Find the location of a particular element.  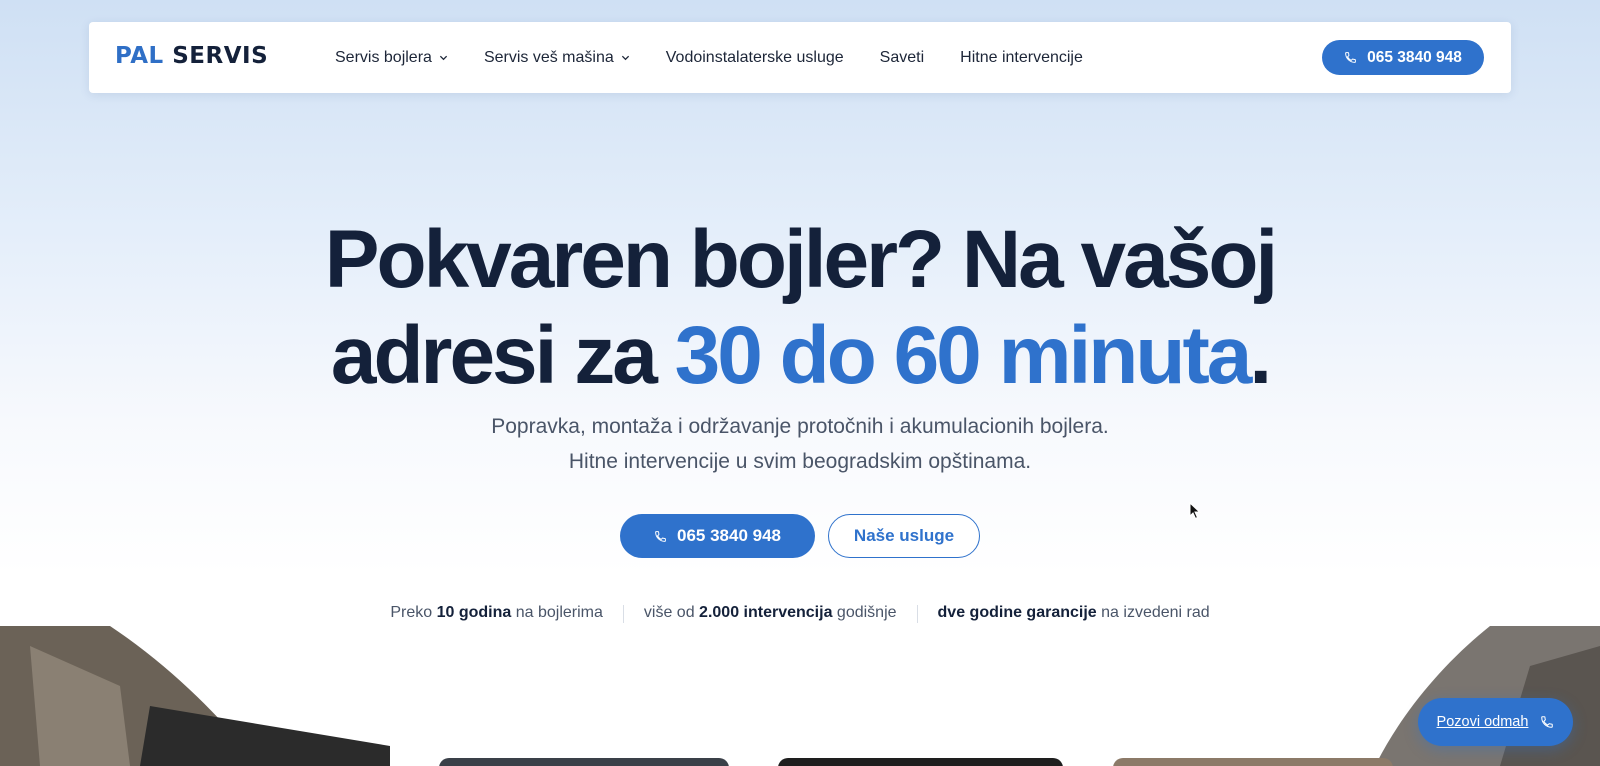

nav-item-vodoinstalaterske-usluge: Vodoinstalaterske usluge is located at coordinates (755, 58).